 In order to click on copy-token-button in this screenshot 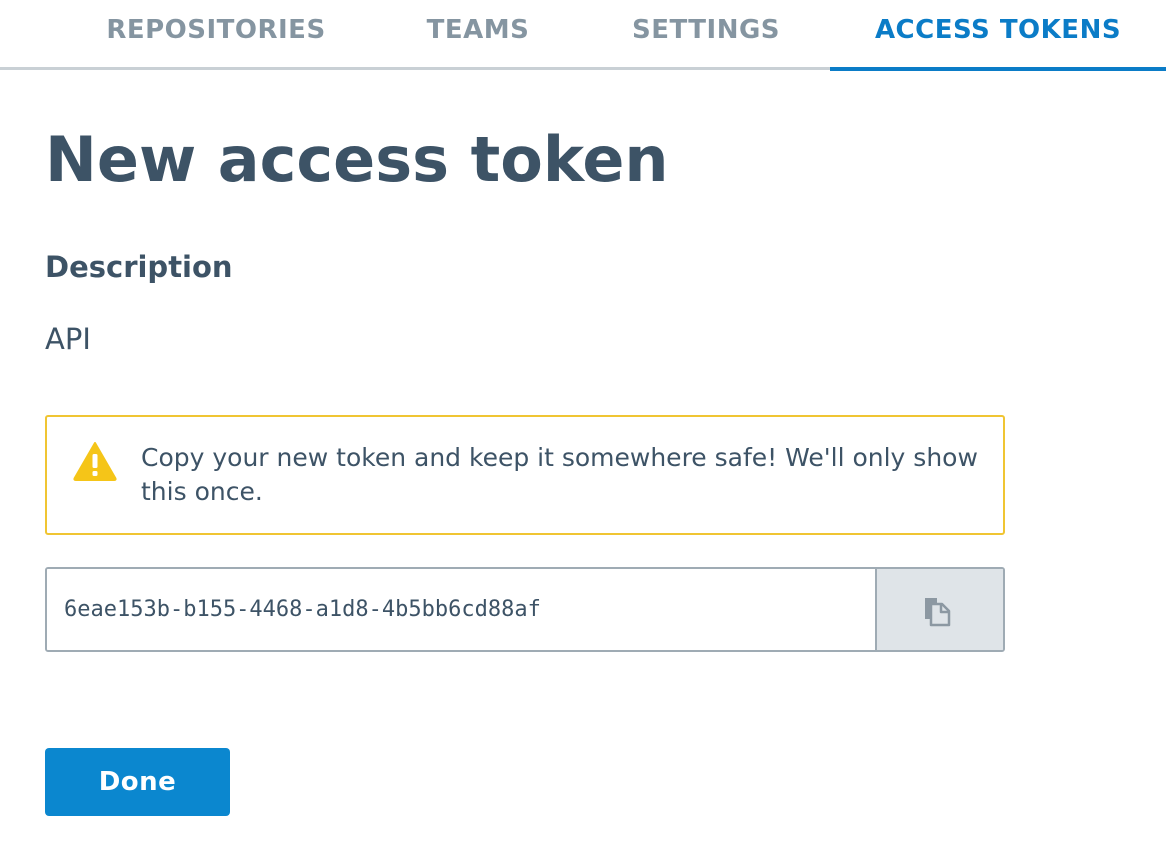, I will do `click(939, 609)`.